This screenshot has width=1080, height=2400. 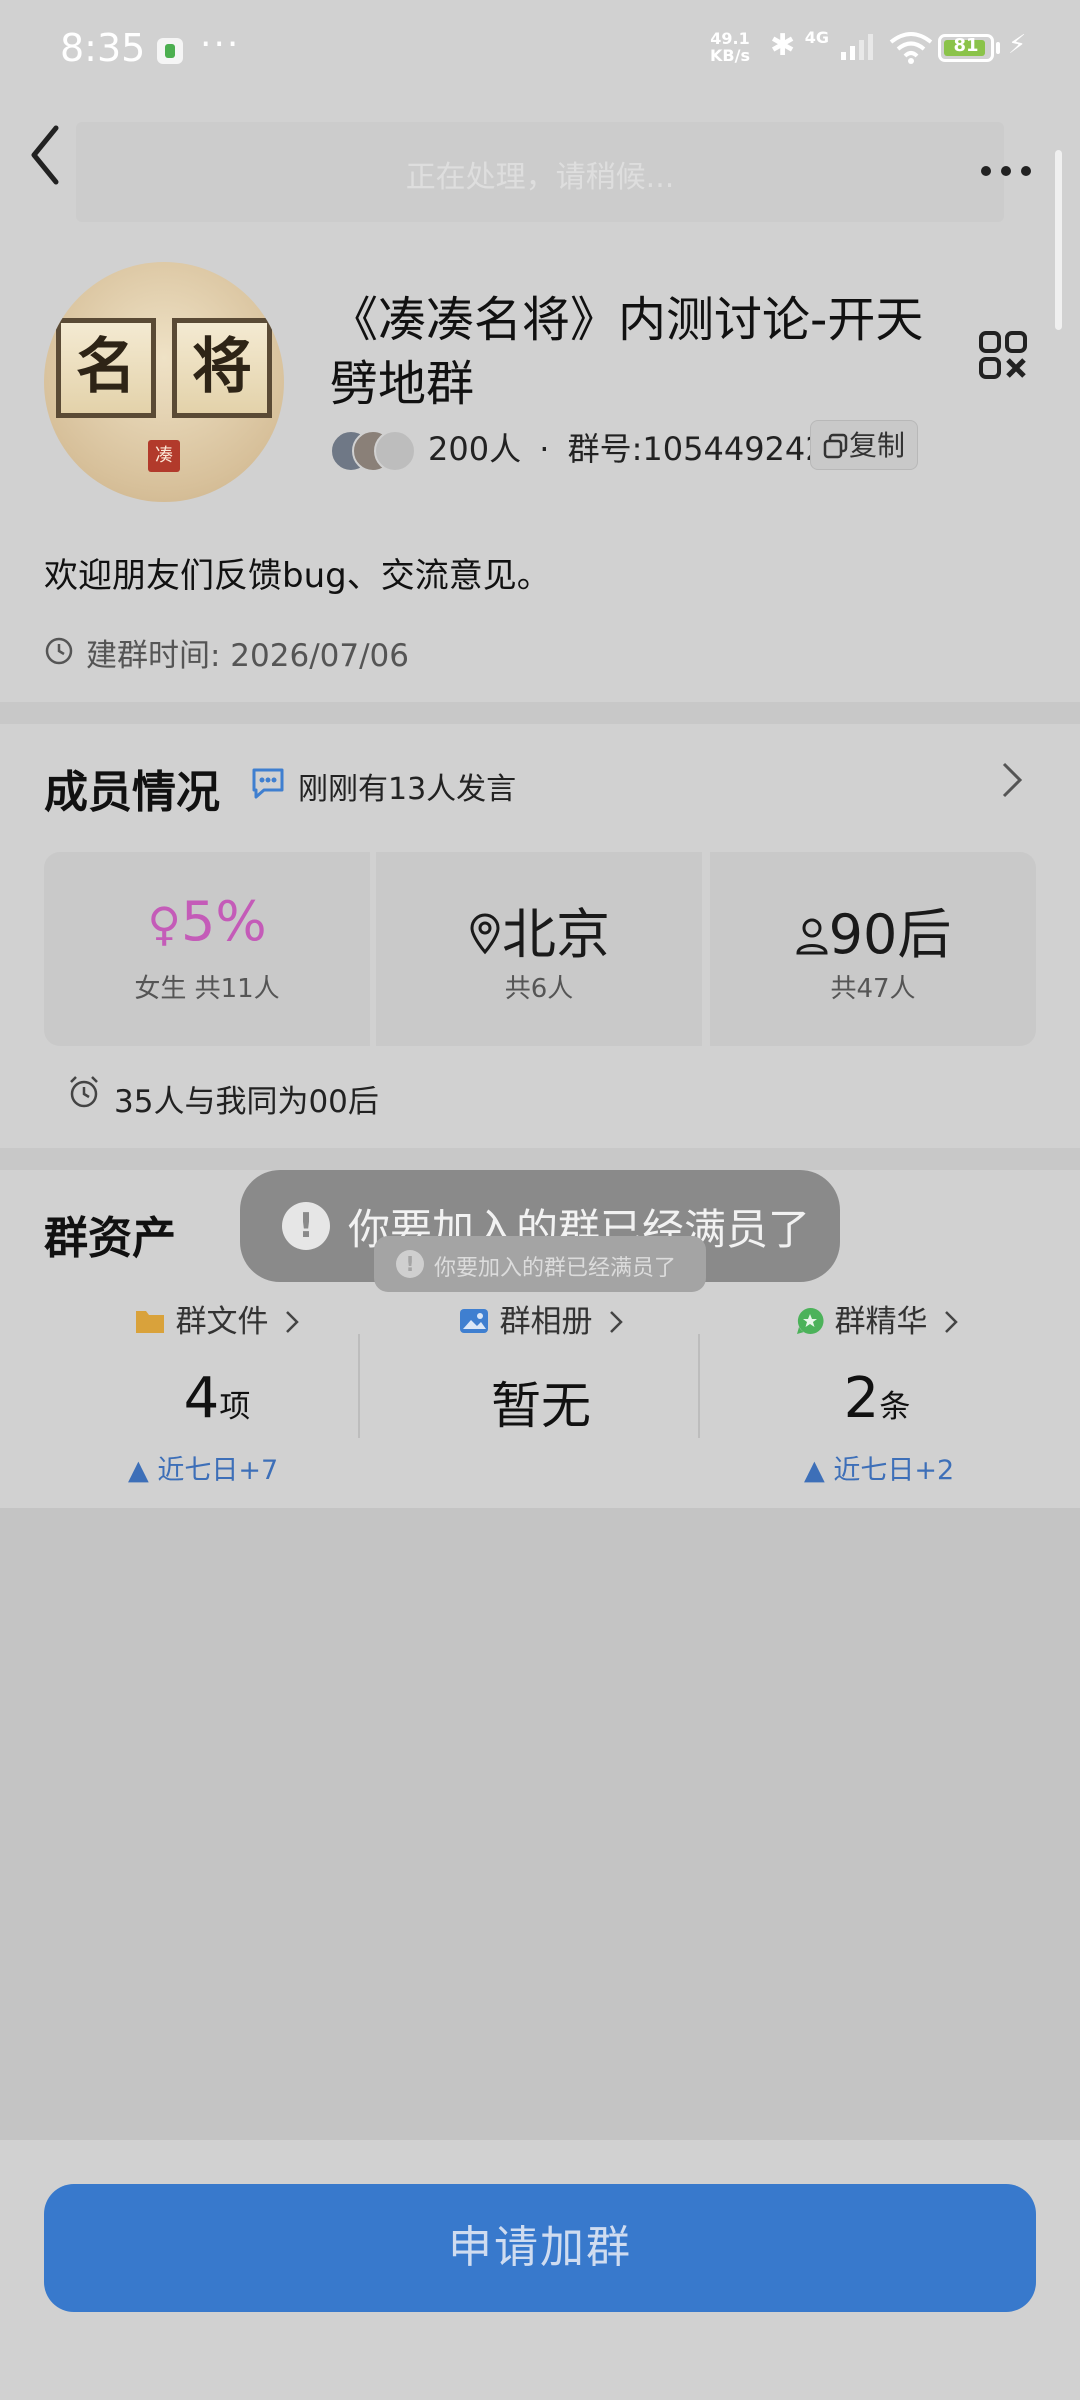 I want to click on same-age-info: 35人与我同为00后, so click(x=246, y=1102).